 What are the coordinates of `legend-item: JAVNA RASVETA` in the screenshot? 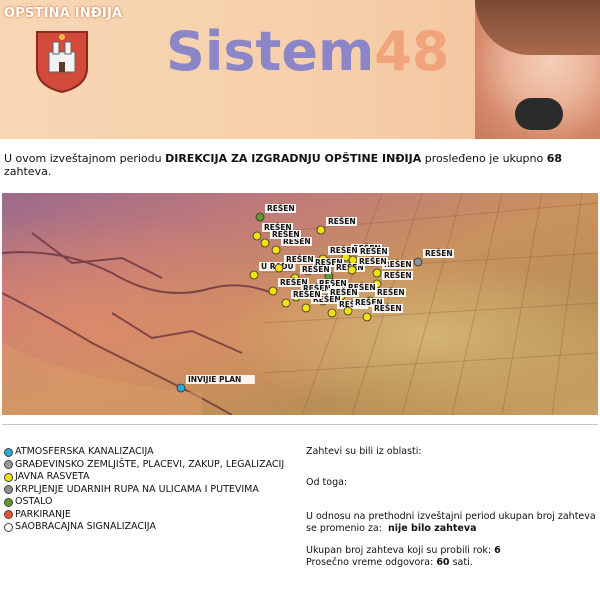 It's located at (149, 477).